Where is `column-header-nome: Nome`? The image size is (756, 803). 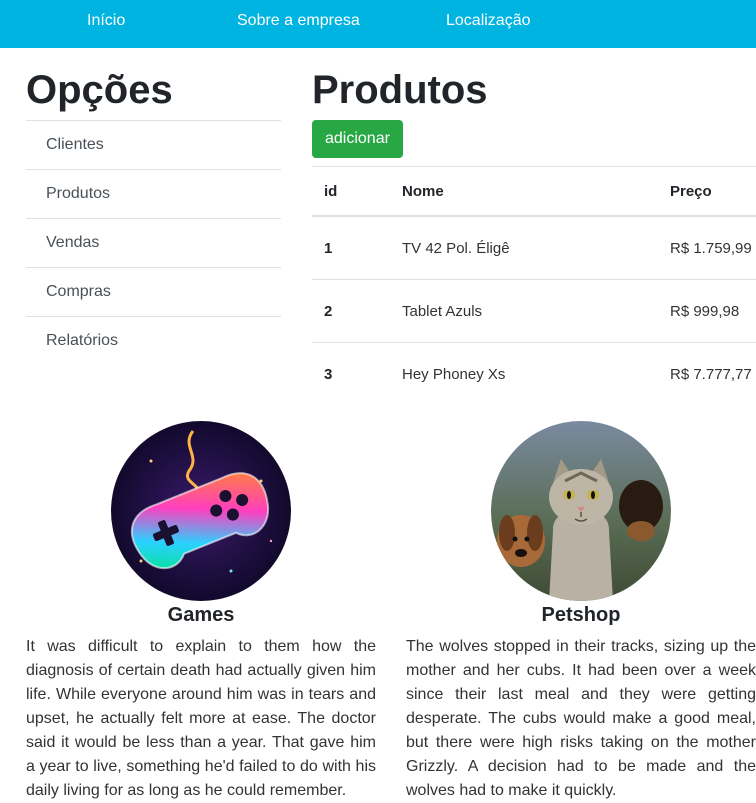 column-header-nome: Nome is located at coordinates (524, 191).